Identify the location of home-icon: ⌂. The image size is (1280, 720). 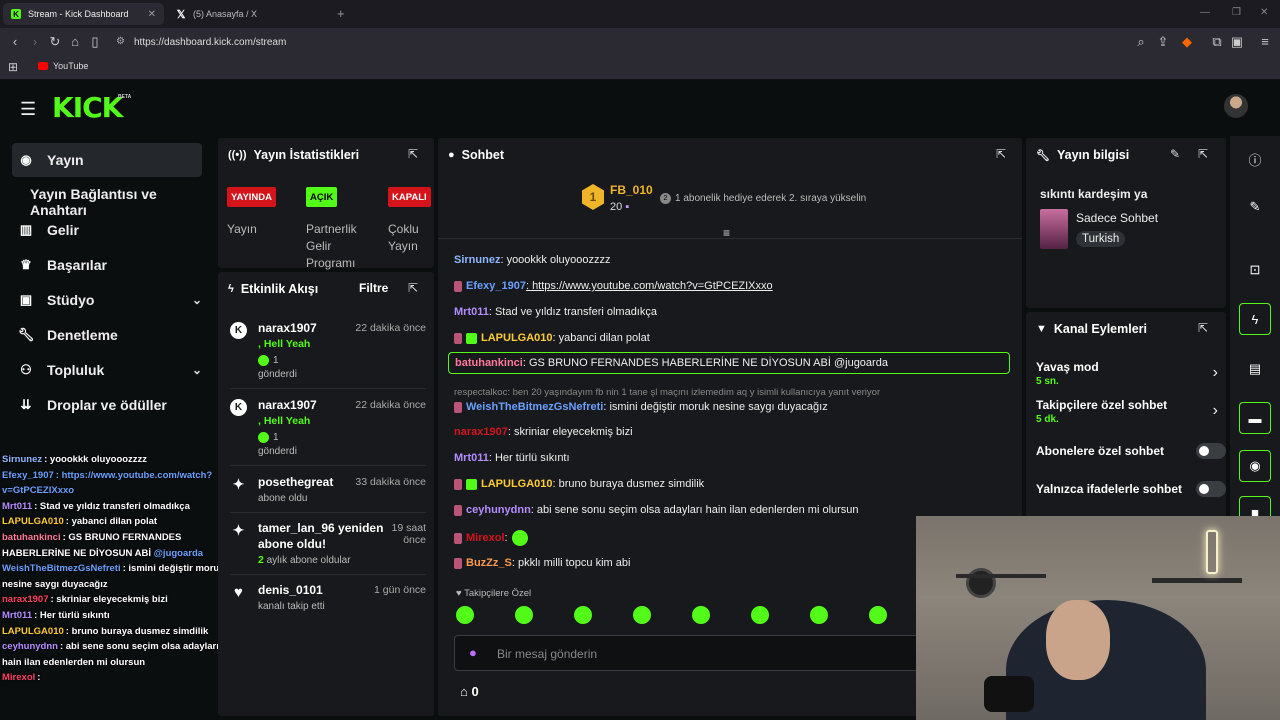
(75, 41).